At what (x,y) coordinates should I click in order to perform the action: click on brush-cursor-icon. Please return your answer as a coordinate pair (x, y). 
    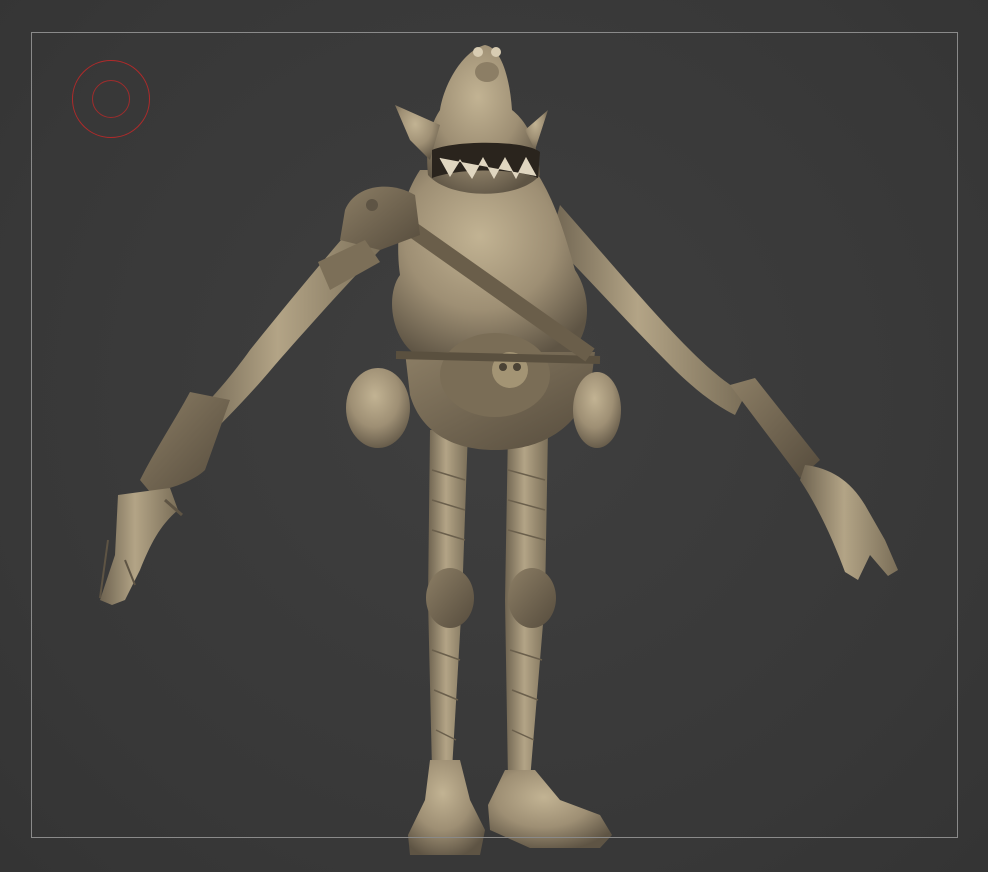
    Looking at the image, I should click on (111, 99).